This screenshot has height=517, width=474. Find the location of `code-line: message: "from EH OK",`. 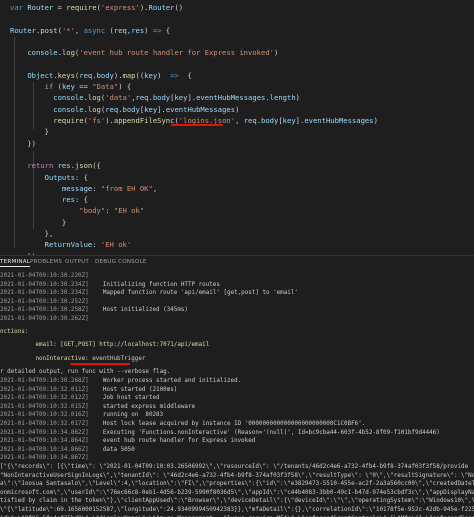

code-line: message: "from EH OK", is located at coordinates (109, 188).